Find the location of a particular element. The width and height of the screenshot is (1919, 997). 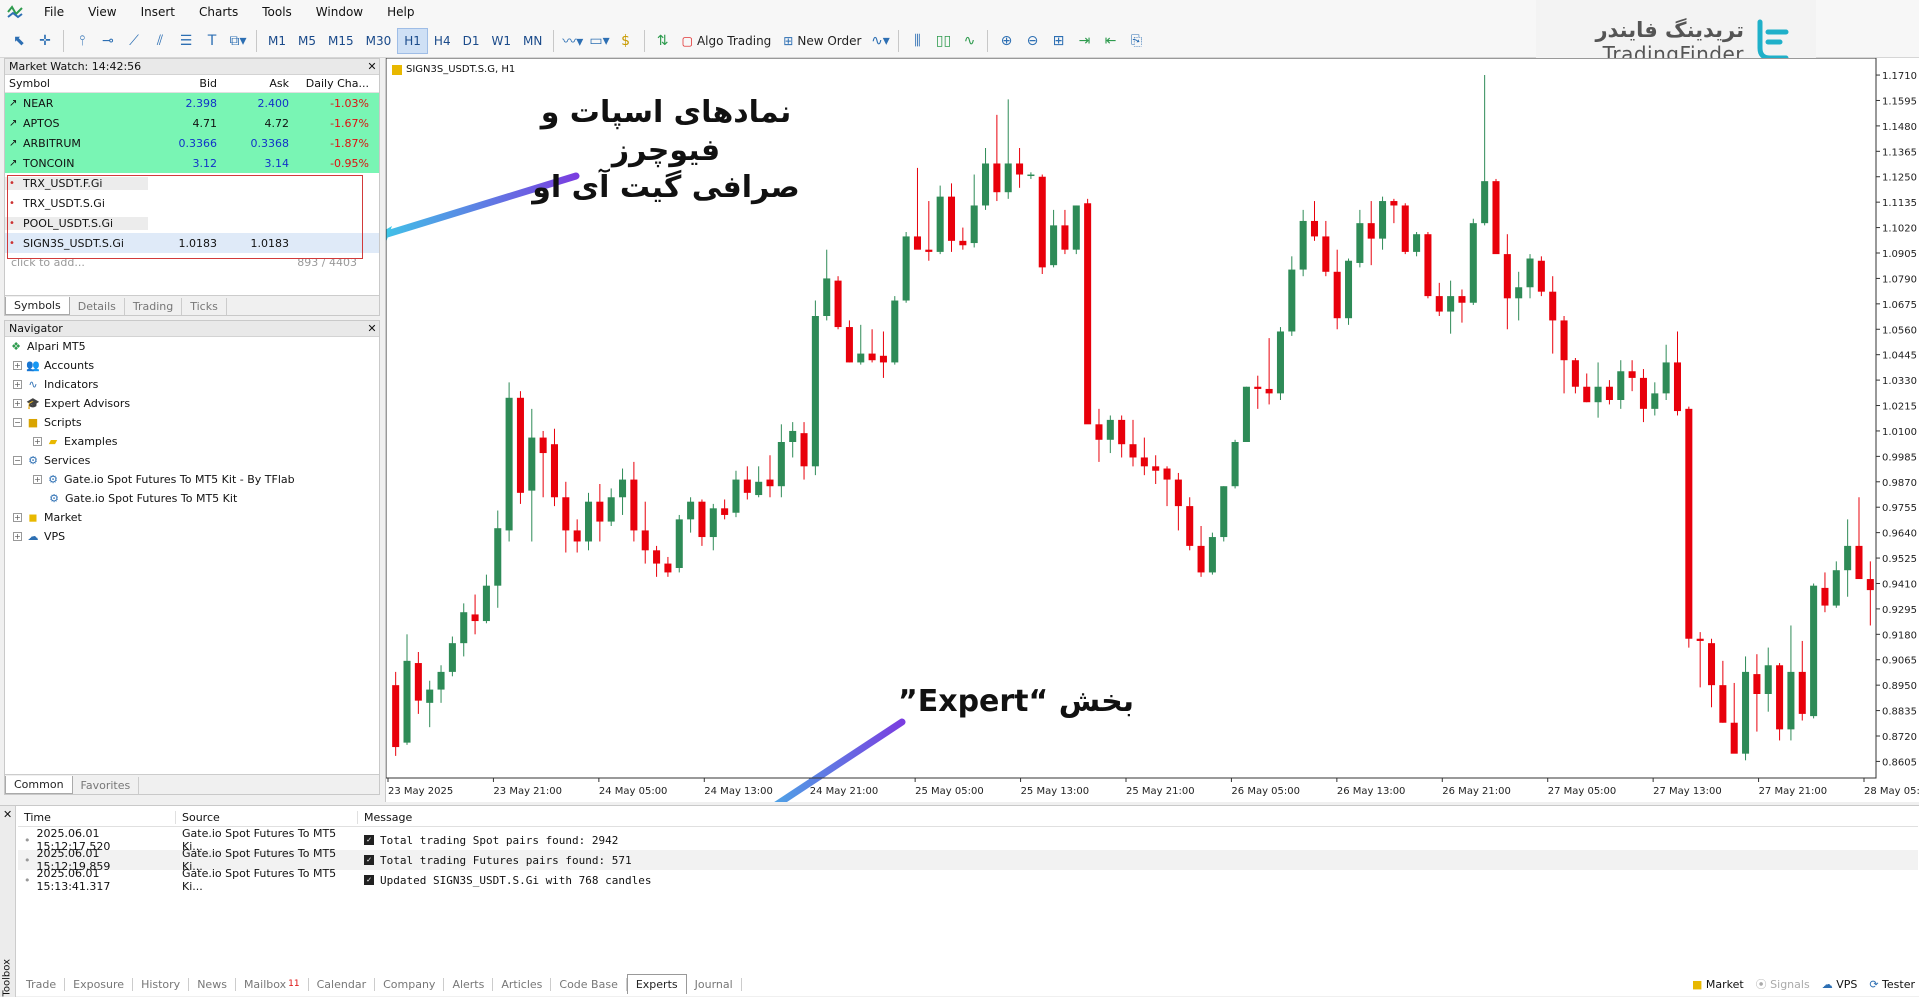

tab-exposure: Exposure is located at coordinates (99, 984).